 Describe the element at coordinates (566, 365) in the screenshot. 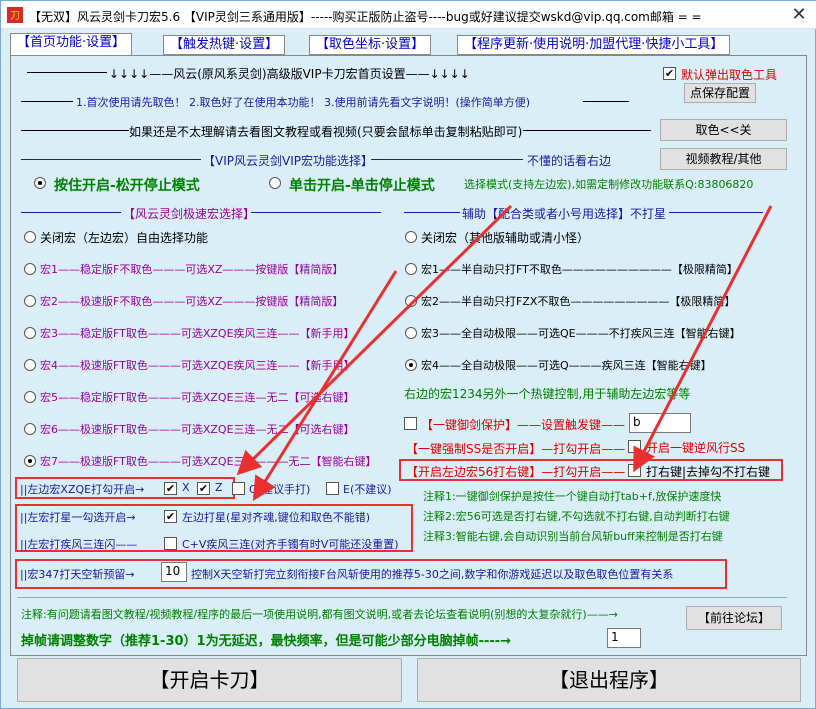

I see `right-macro-4-label: 宏4——全自动极限——可选Q———疾风三连【智能右键】` at that location.